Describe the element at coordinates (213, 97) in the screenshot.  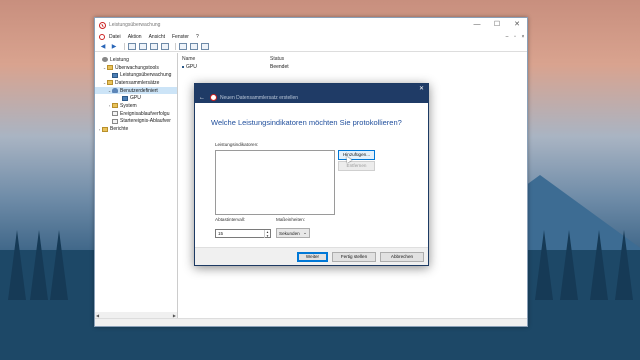
I see `wizard-icon` at that location.